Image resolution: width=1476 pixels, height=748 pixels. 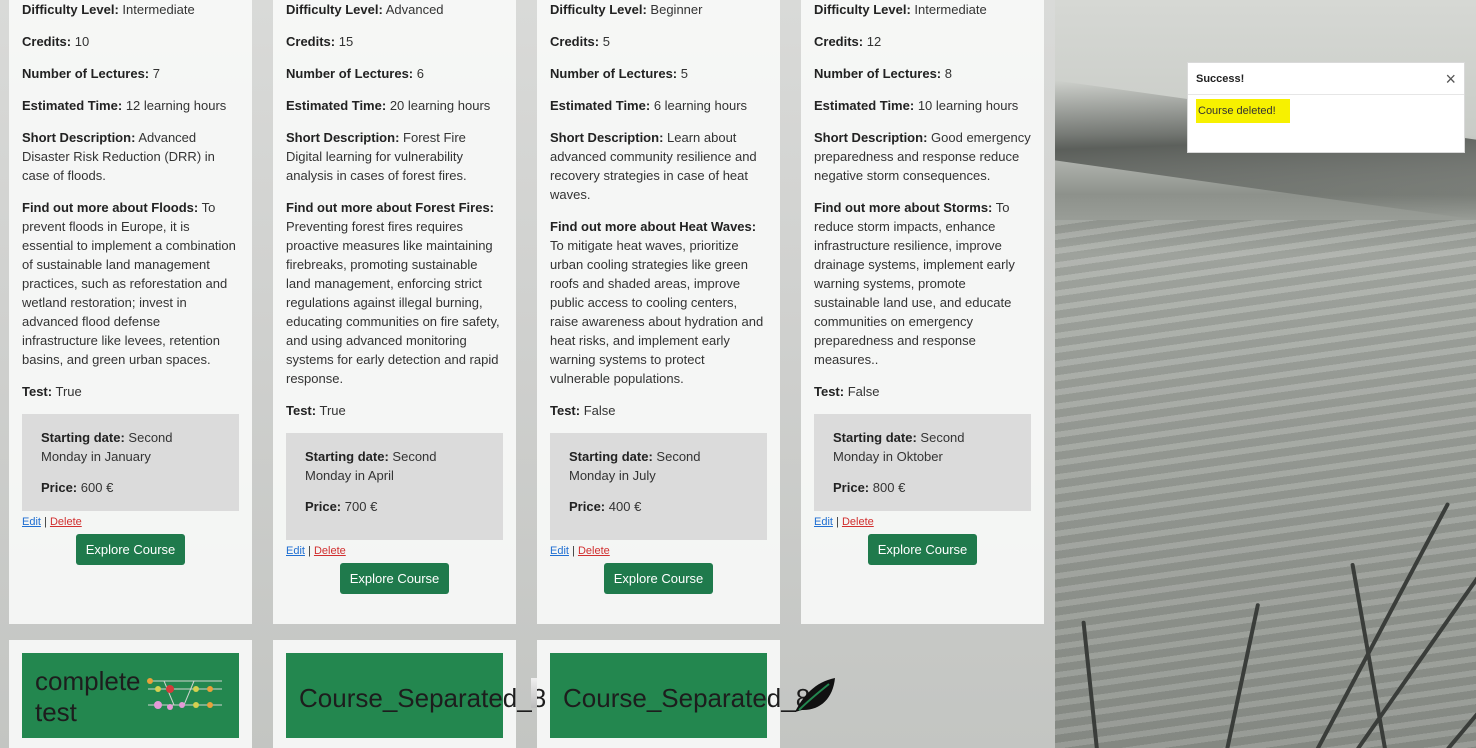 I want to click on credits-value: 12, so click(x=874, y=41).